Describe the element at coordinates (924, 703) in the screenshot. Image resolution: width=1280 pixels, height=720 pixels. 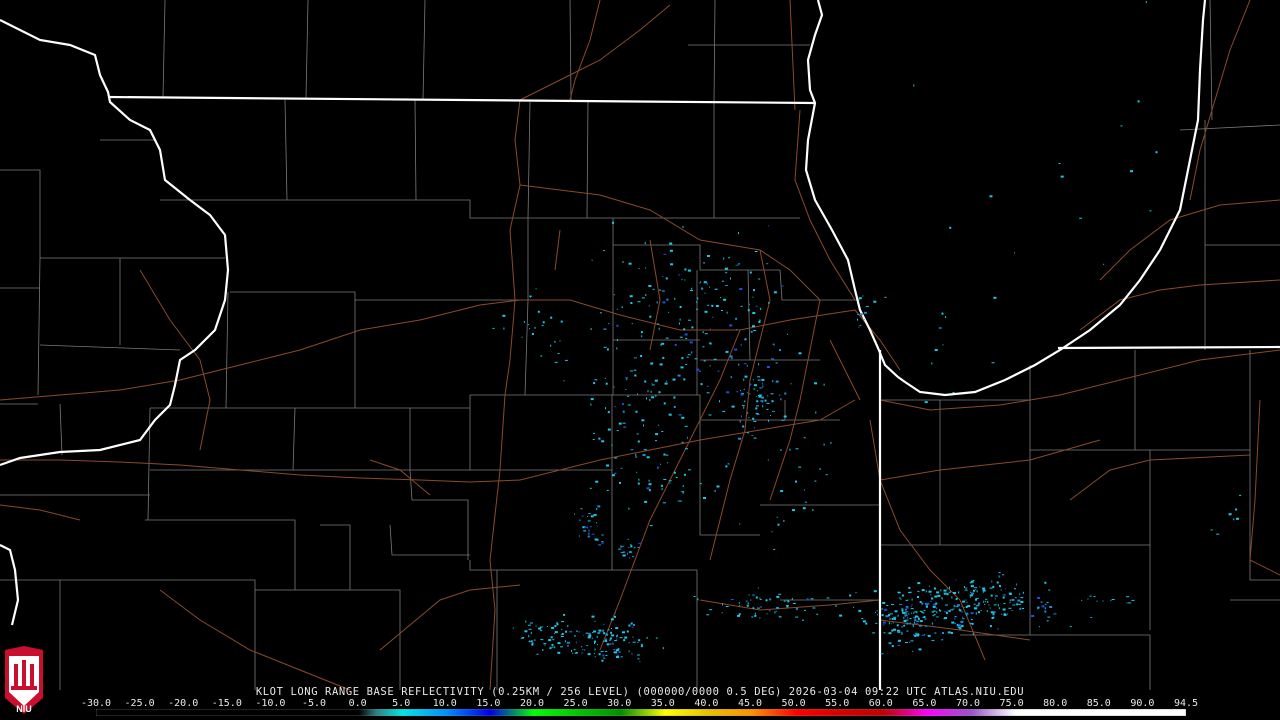
I see `colorbar-tick: 65.0` at that location.